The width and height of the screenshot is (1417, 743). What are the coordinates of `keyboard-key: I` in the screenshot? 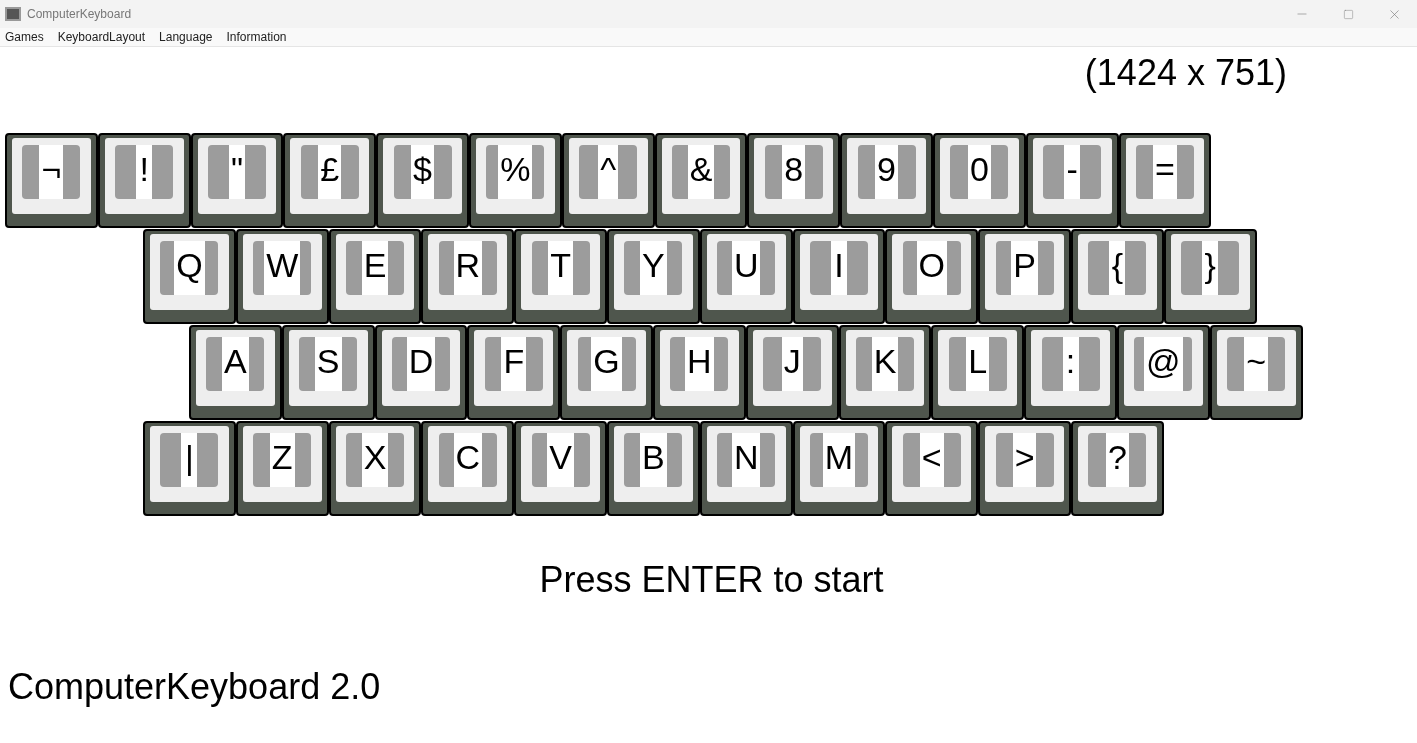 It's located at (839, 276).